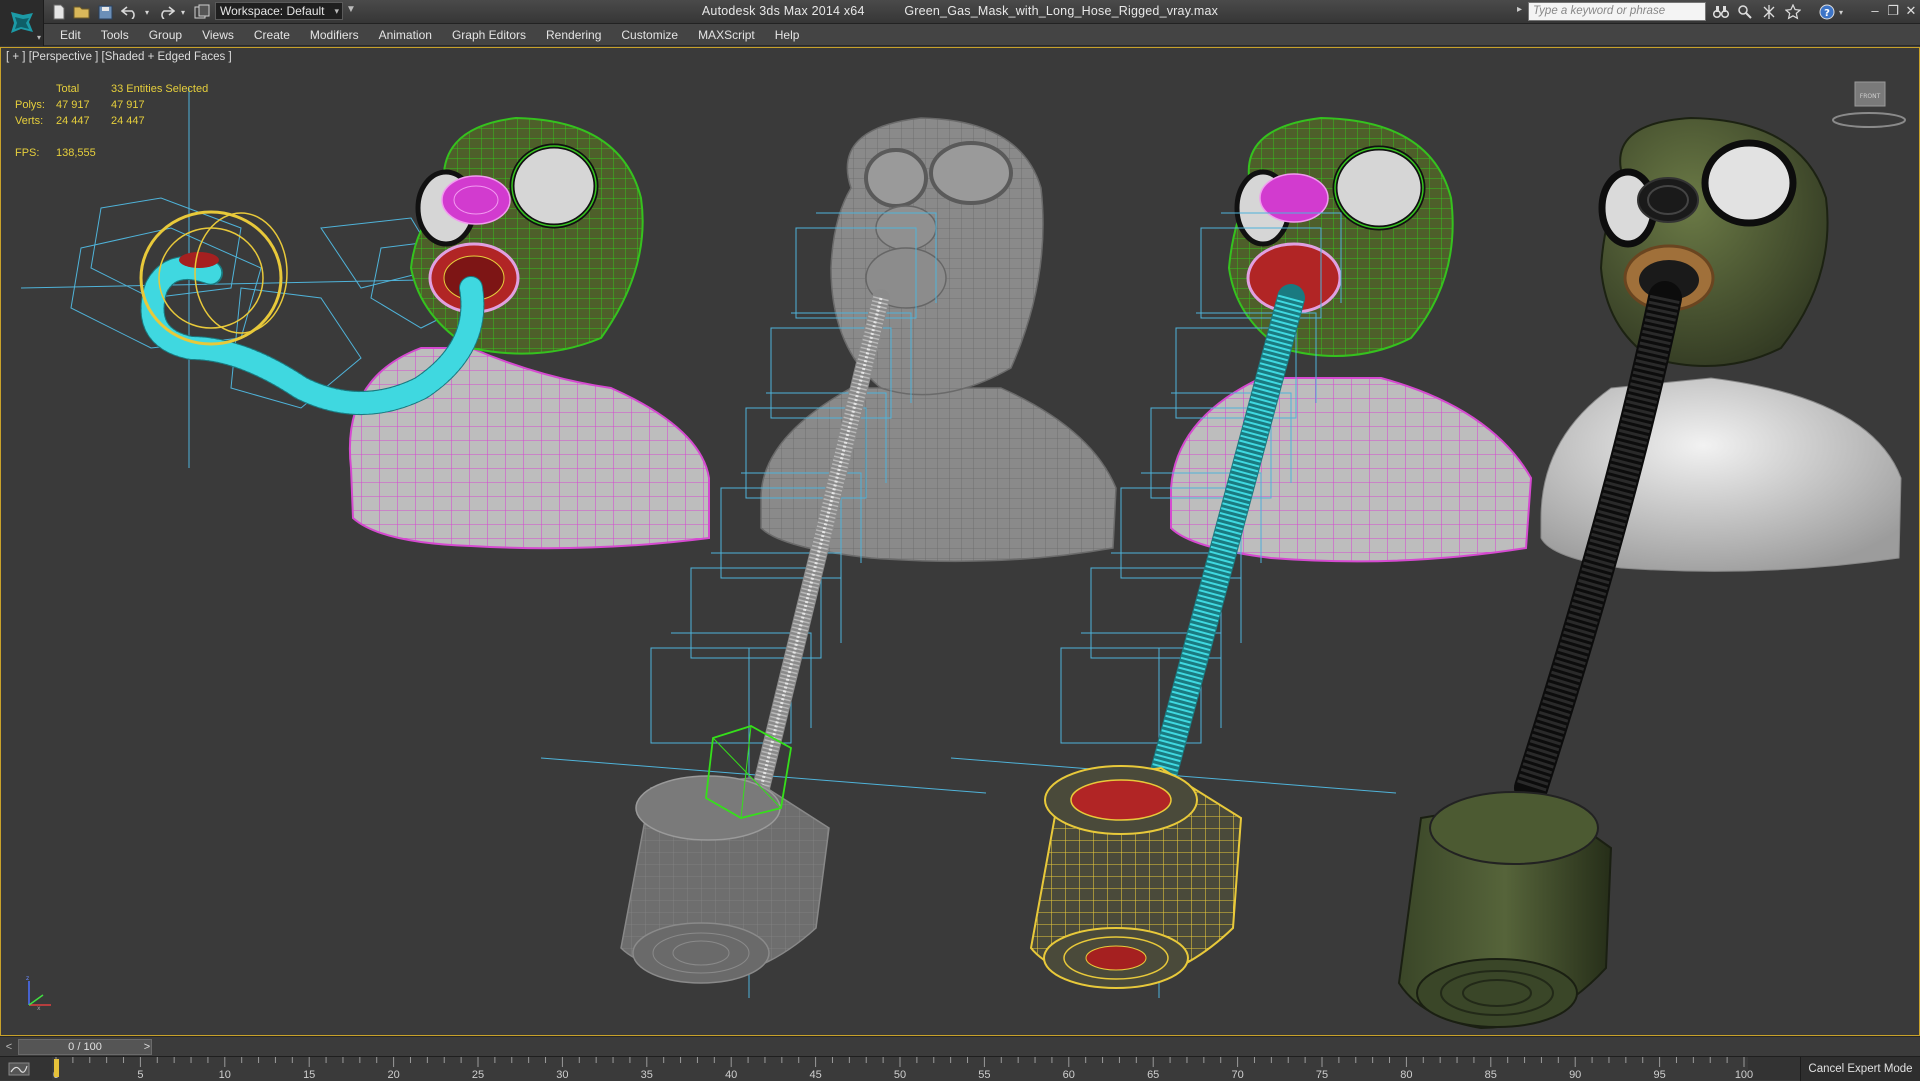 Image resolution: width=1920 pixels, height=1081 pixels. Describe the element at coordinates (218, 35) in the screenshot. I see `menu-views: Views` at that location.